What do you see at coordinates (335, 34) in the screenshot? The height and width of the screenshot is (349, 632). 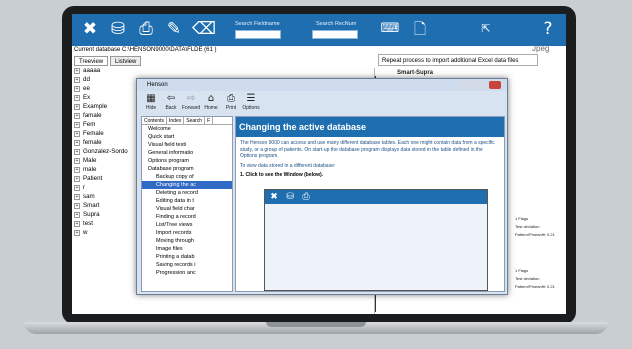 I see `search-recnum-input` at bounding box center [335, 34].